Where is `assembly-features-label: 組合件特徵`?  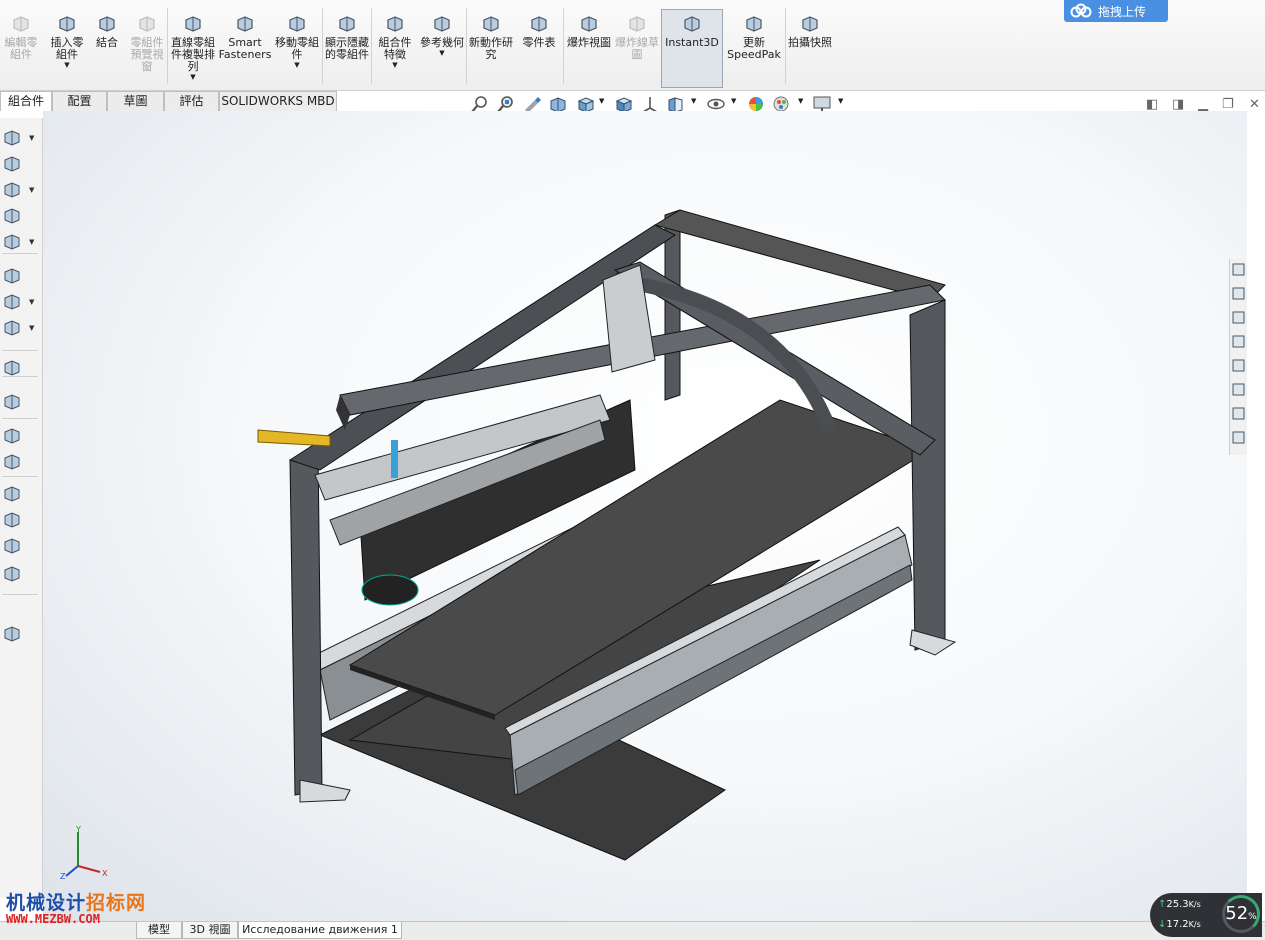 assembly-features-label: 組合件特徵 is located at coordinates (395, 48).